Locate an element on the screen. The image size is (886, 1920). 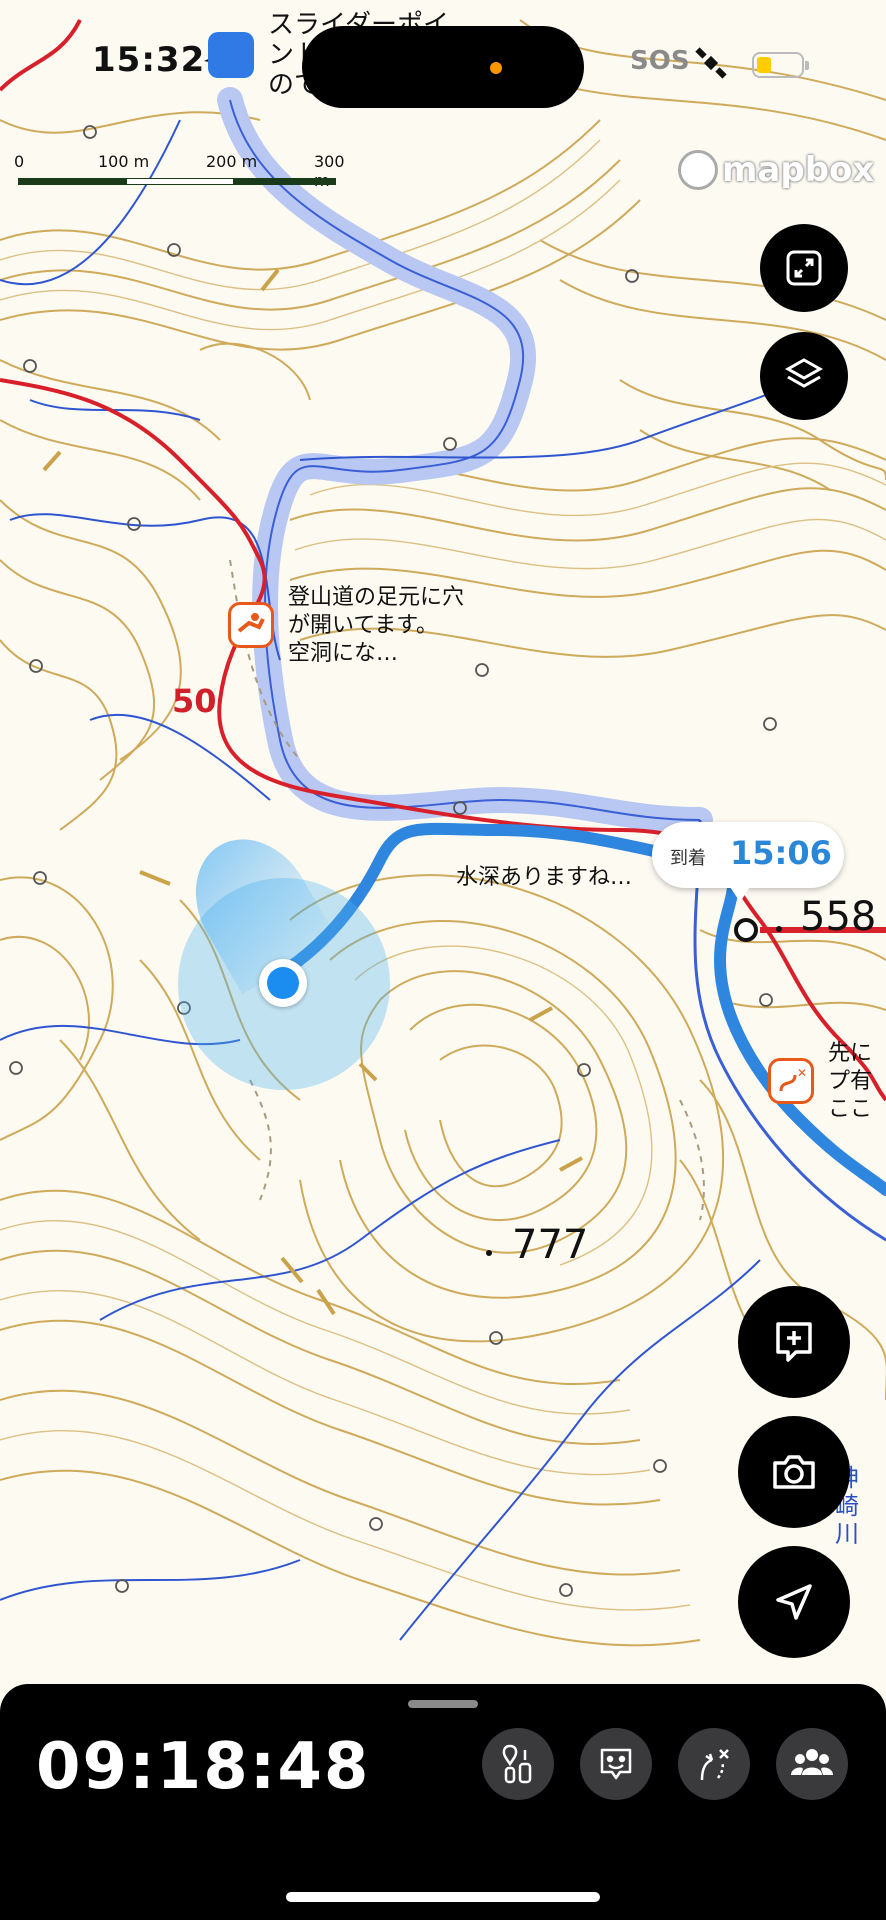
scale-label: 200 m is located at coordinates (232, 161).